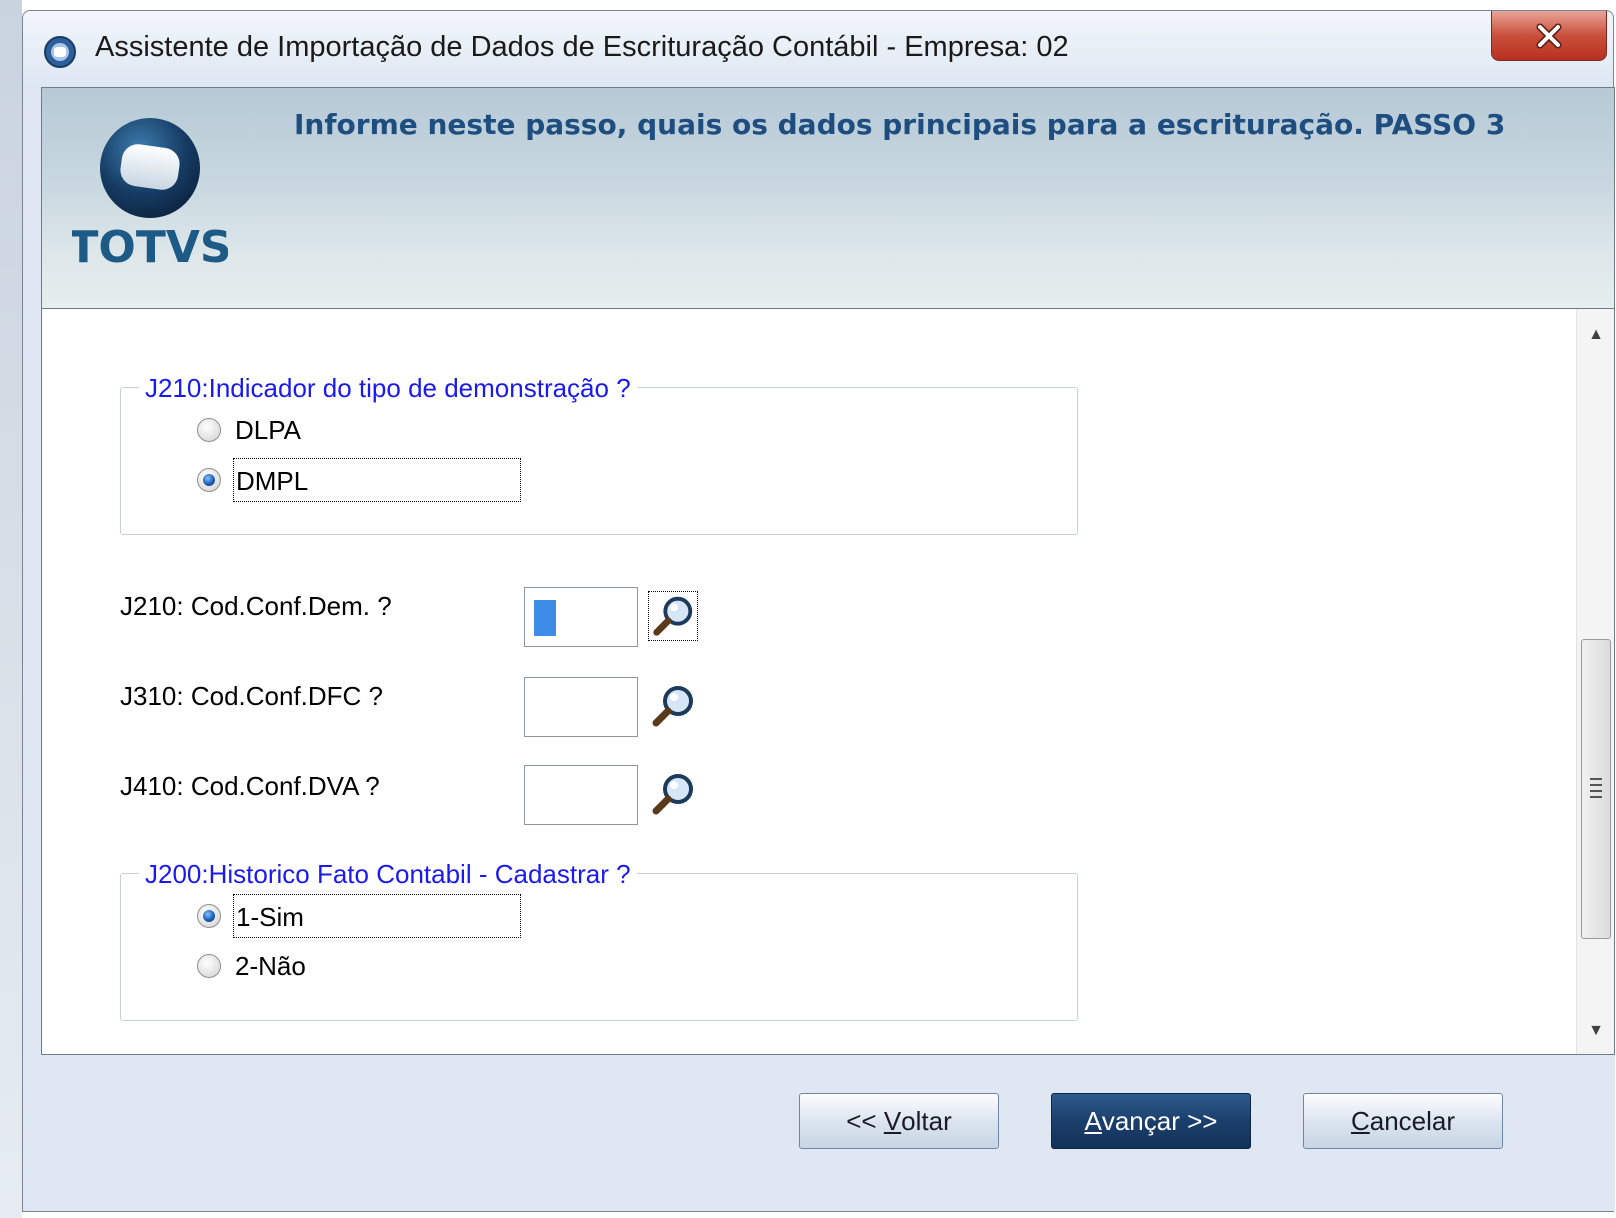 The image size is (1616, 1218). Describe the element at coordinates (1412, 1120) in the screenshot. I see `cancel-button-label: ancelar` at that location.